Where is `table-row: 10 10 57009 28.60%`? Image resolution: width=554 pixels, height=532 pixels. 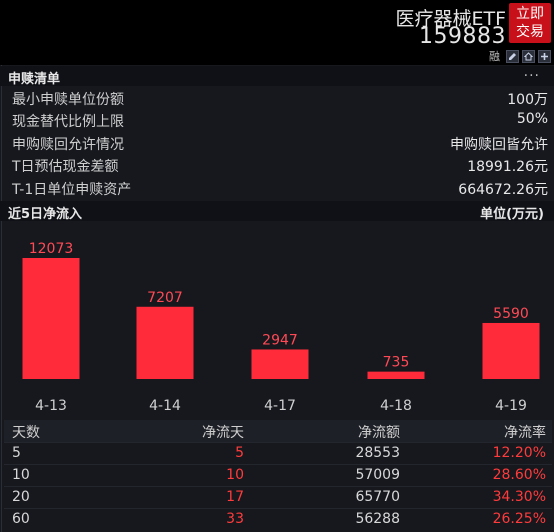
table-row: 10 10 57009 28.60% is located at coordinates (278, 475).